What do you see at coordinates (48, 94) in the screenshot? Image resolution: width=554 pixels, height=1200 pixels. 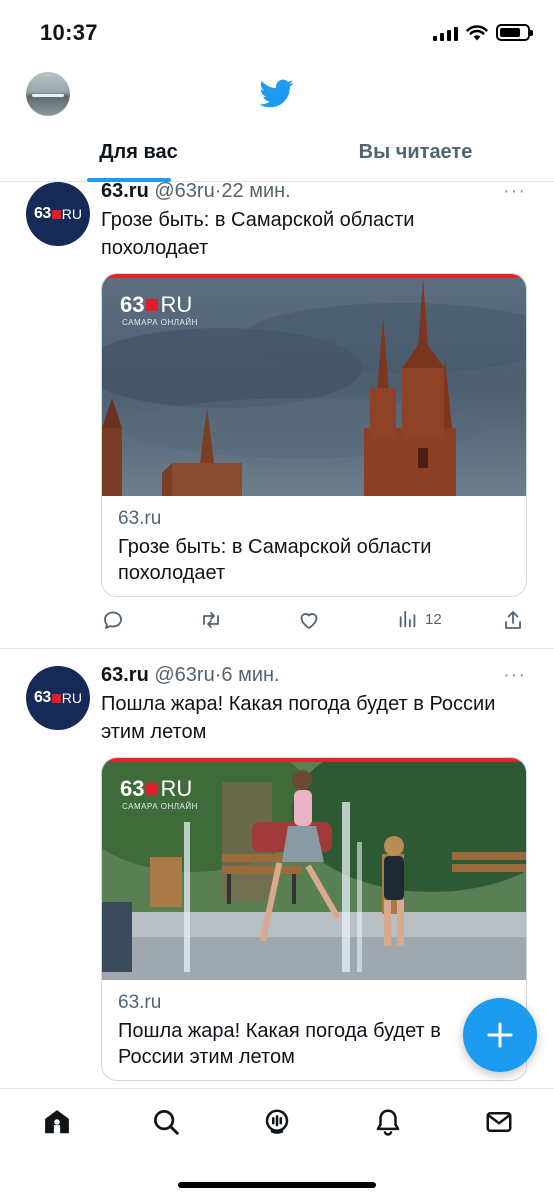 I see `profile-avatar` at bounding box center [48, 94].